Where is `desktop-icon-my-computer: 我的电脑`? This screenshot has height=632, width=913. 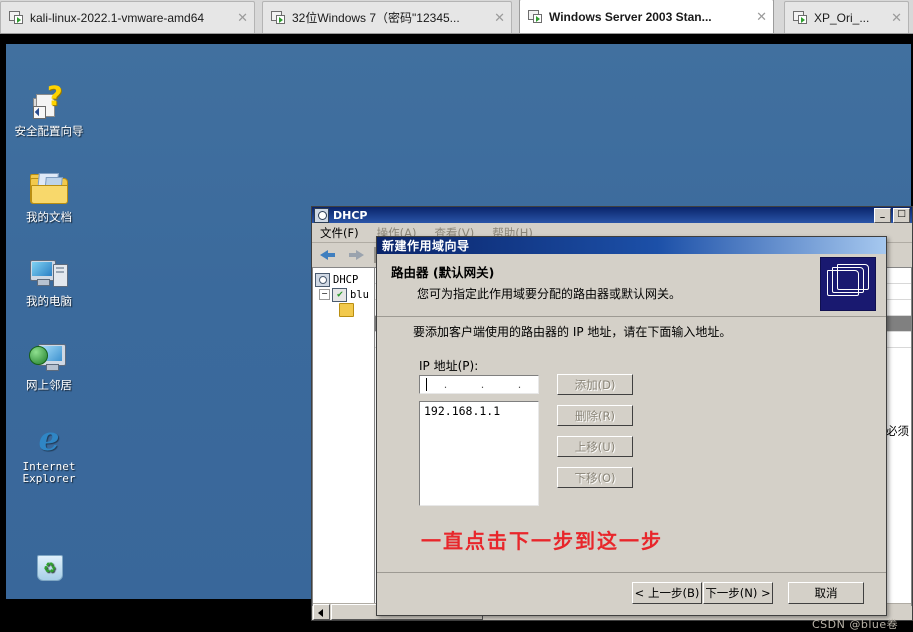
desktop-icon-my-computer: 我的电脑 is located at coordinates (49, 281).